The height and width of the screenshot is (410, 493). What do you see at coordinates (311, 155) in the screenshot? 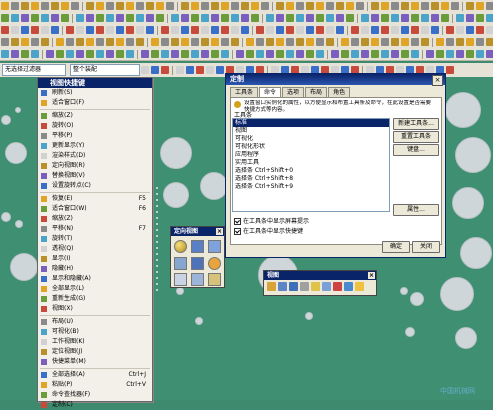
I see `list-item: 应用程序` at bounding box center [311, 155].